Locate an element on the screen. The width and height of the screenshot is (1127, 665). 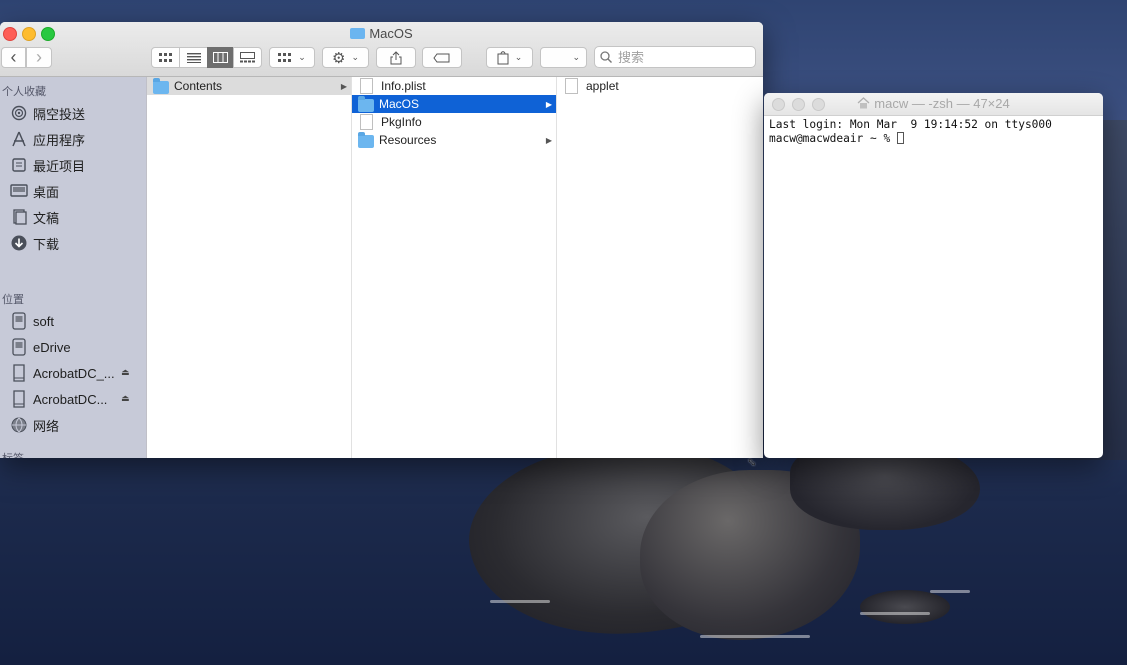
downloads-icon is located at coordinates (19, 243).